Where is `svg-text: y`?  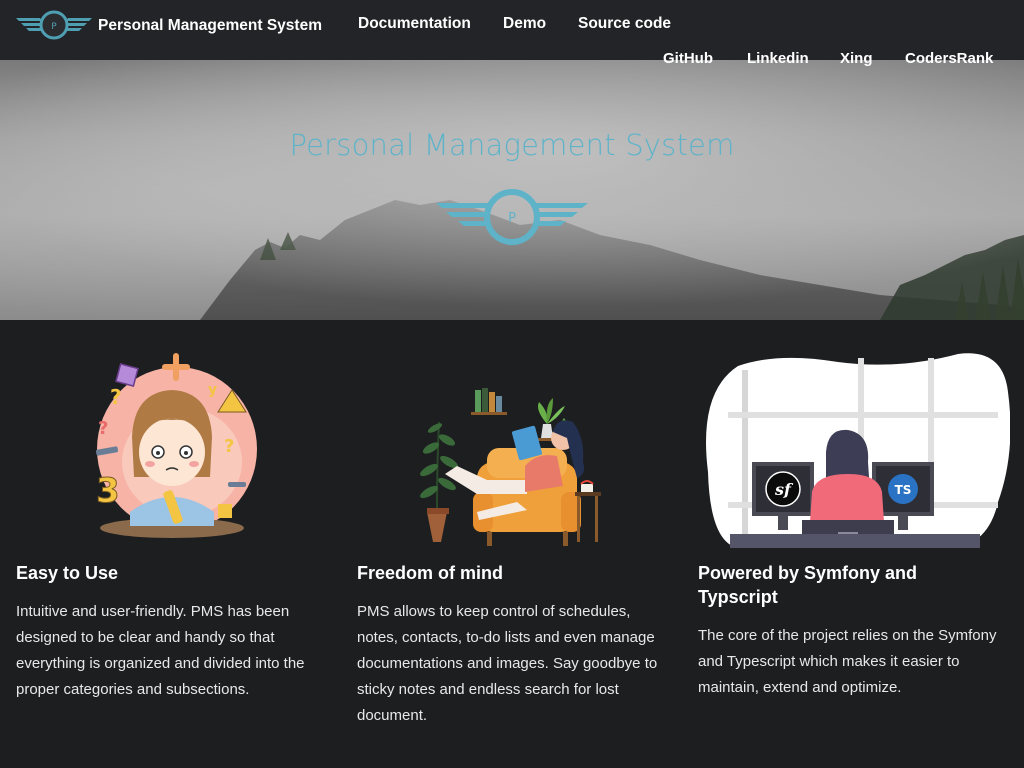
svg-text: y is located at coordinates (212, 390).